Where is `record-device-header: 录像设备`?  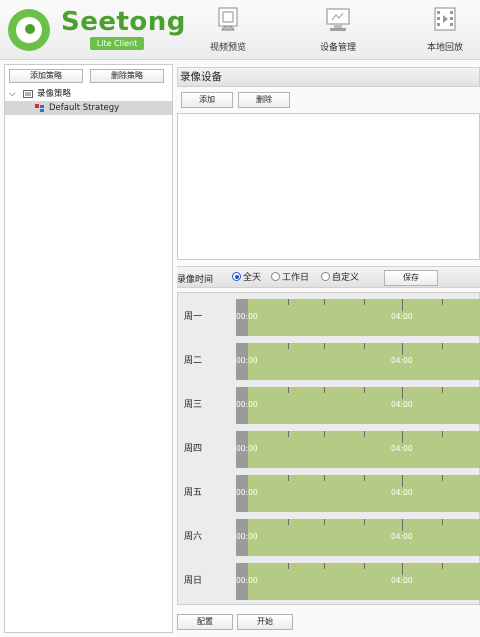 record-device-header: 录像设备 is located at coordinates (328, 77).